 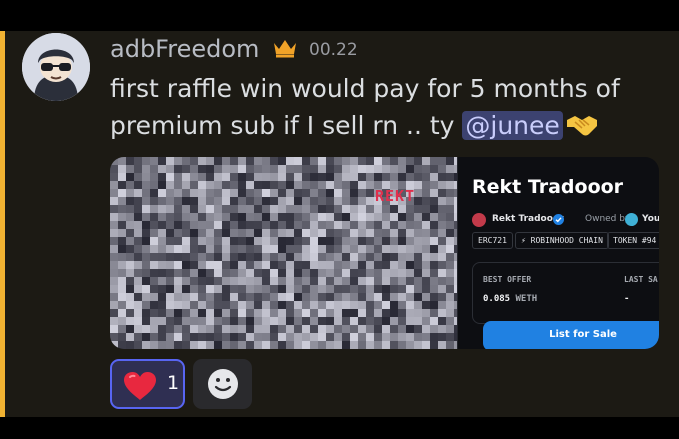 I want to click on user-mention: @junee, so click(x=512, y=125).